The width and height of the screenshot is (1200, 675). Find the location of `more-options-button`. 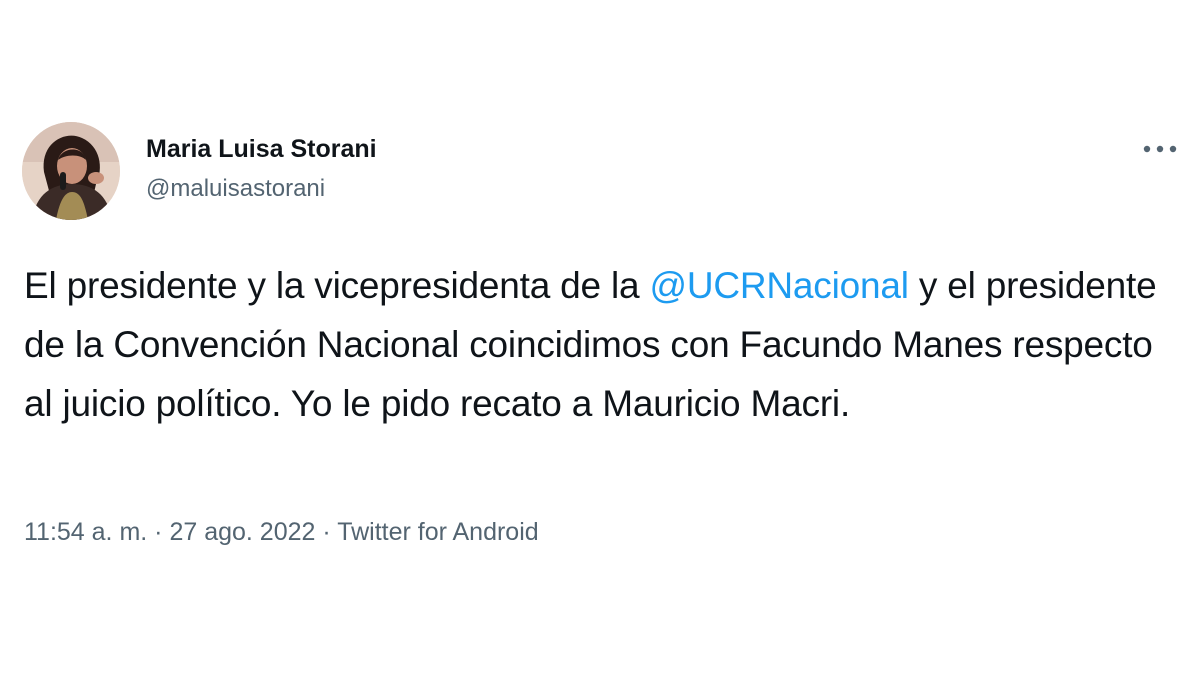

more-options-button is located at coordinates (1160, 149).